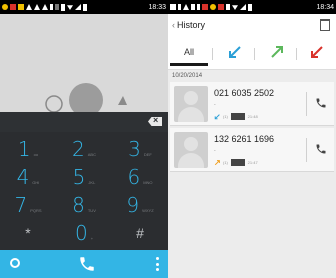 The image size is (336, 278). I want to click on status-time: 18:33, so click(157, 7).